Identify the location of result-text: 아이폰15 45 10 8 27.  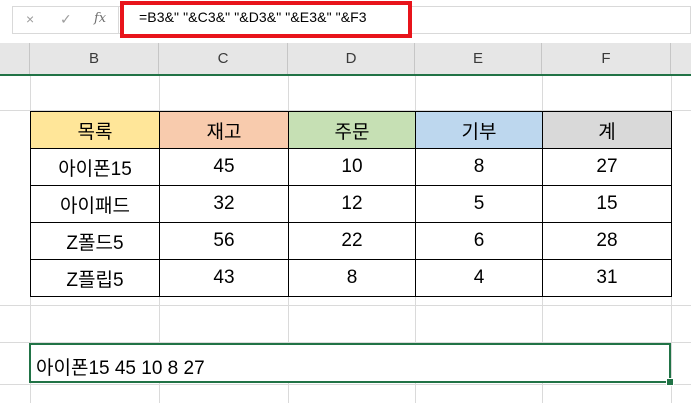
(120, 368).